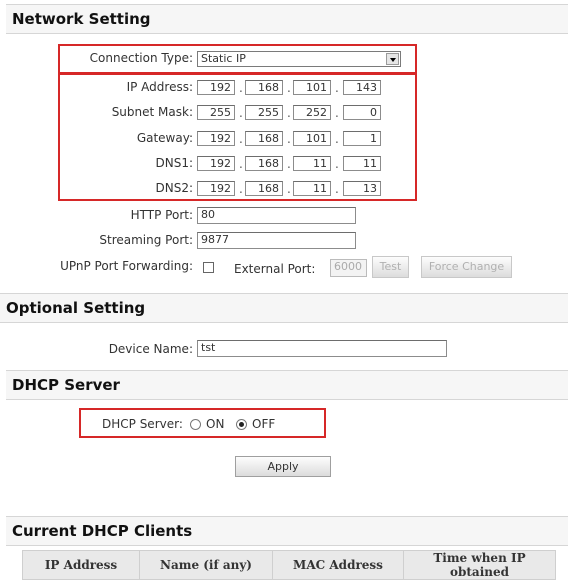  I want to click on subnet-octet-4: 0, so click(362, 112).